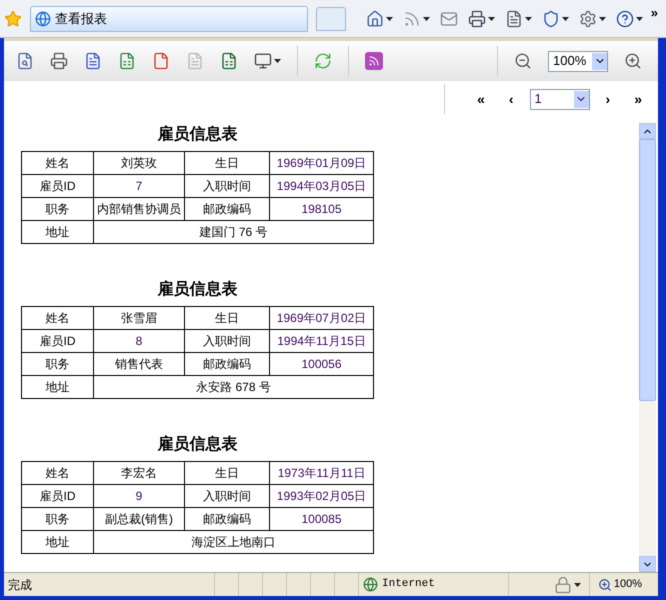 The width and height of the screenshot is (666, 600). I want to click on table-cell: 内部销售协调员, so click(139, 209).